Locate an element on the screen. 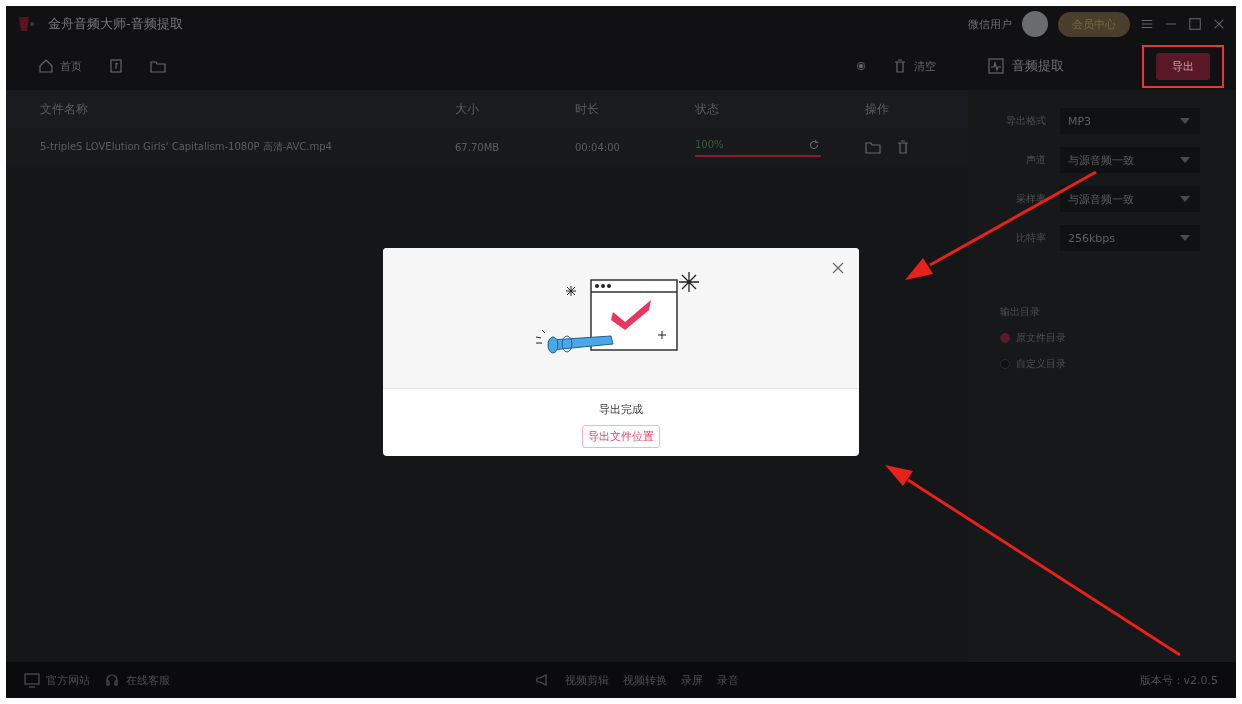 The width and height of the screenshot is (1242, 704). file-name: 5-tripleS LOVElution Girls' Capitalism-1080P 高清-AVC.mp4 is located at coordinates (186, 147).